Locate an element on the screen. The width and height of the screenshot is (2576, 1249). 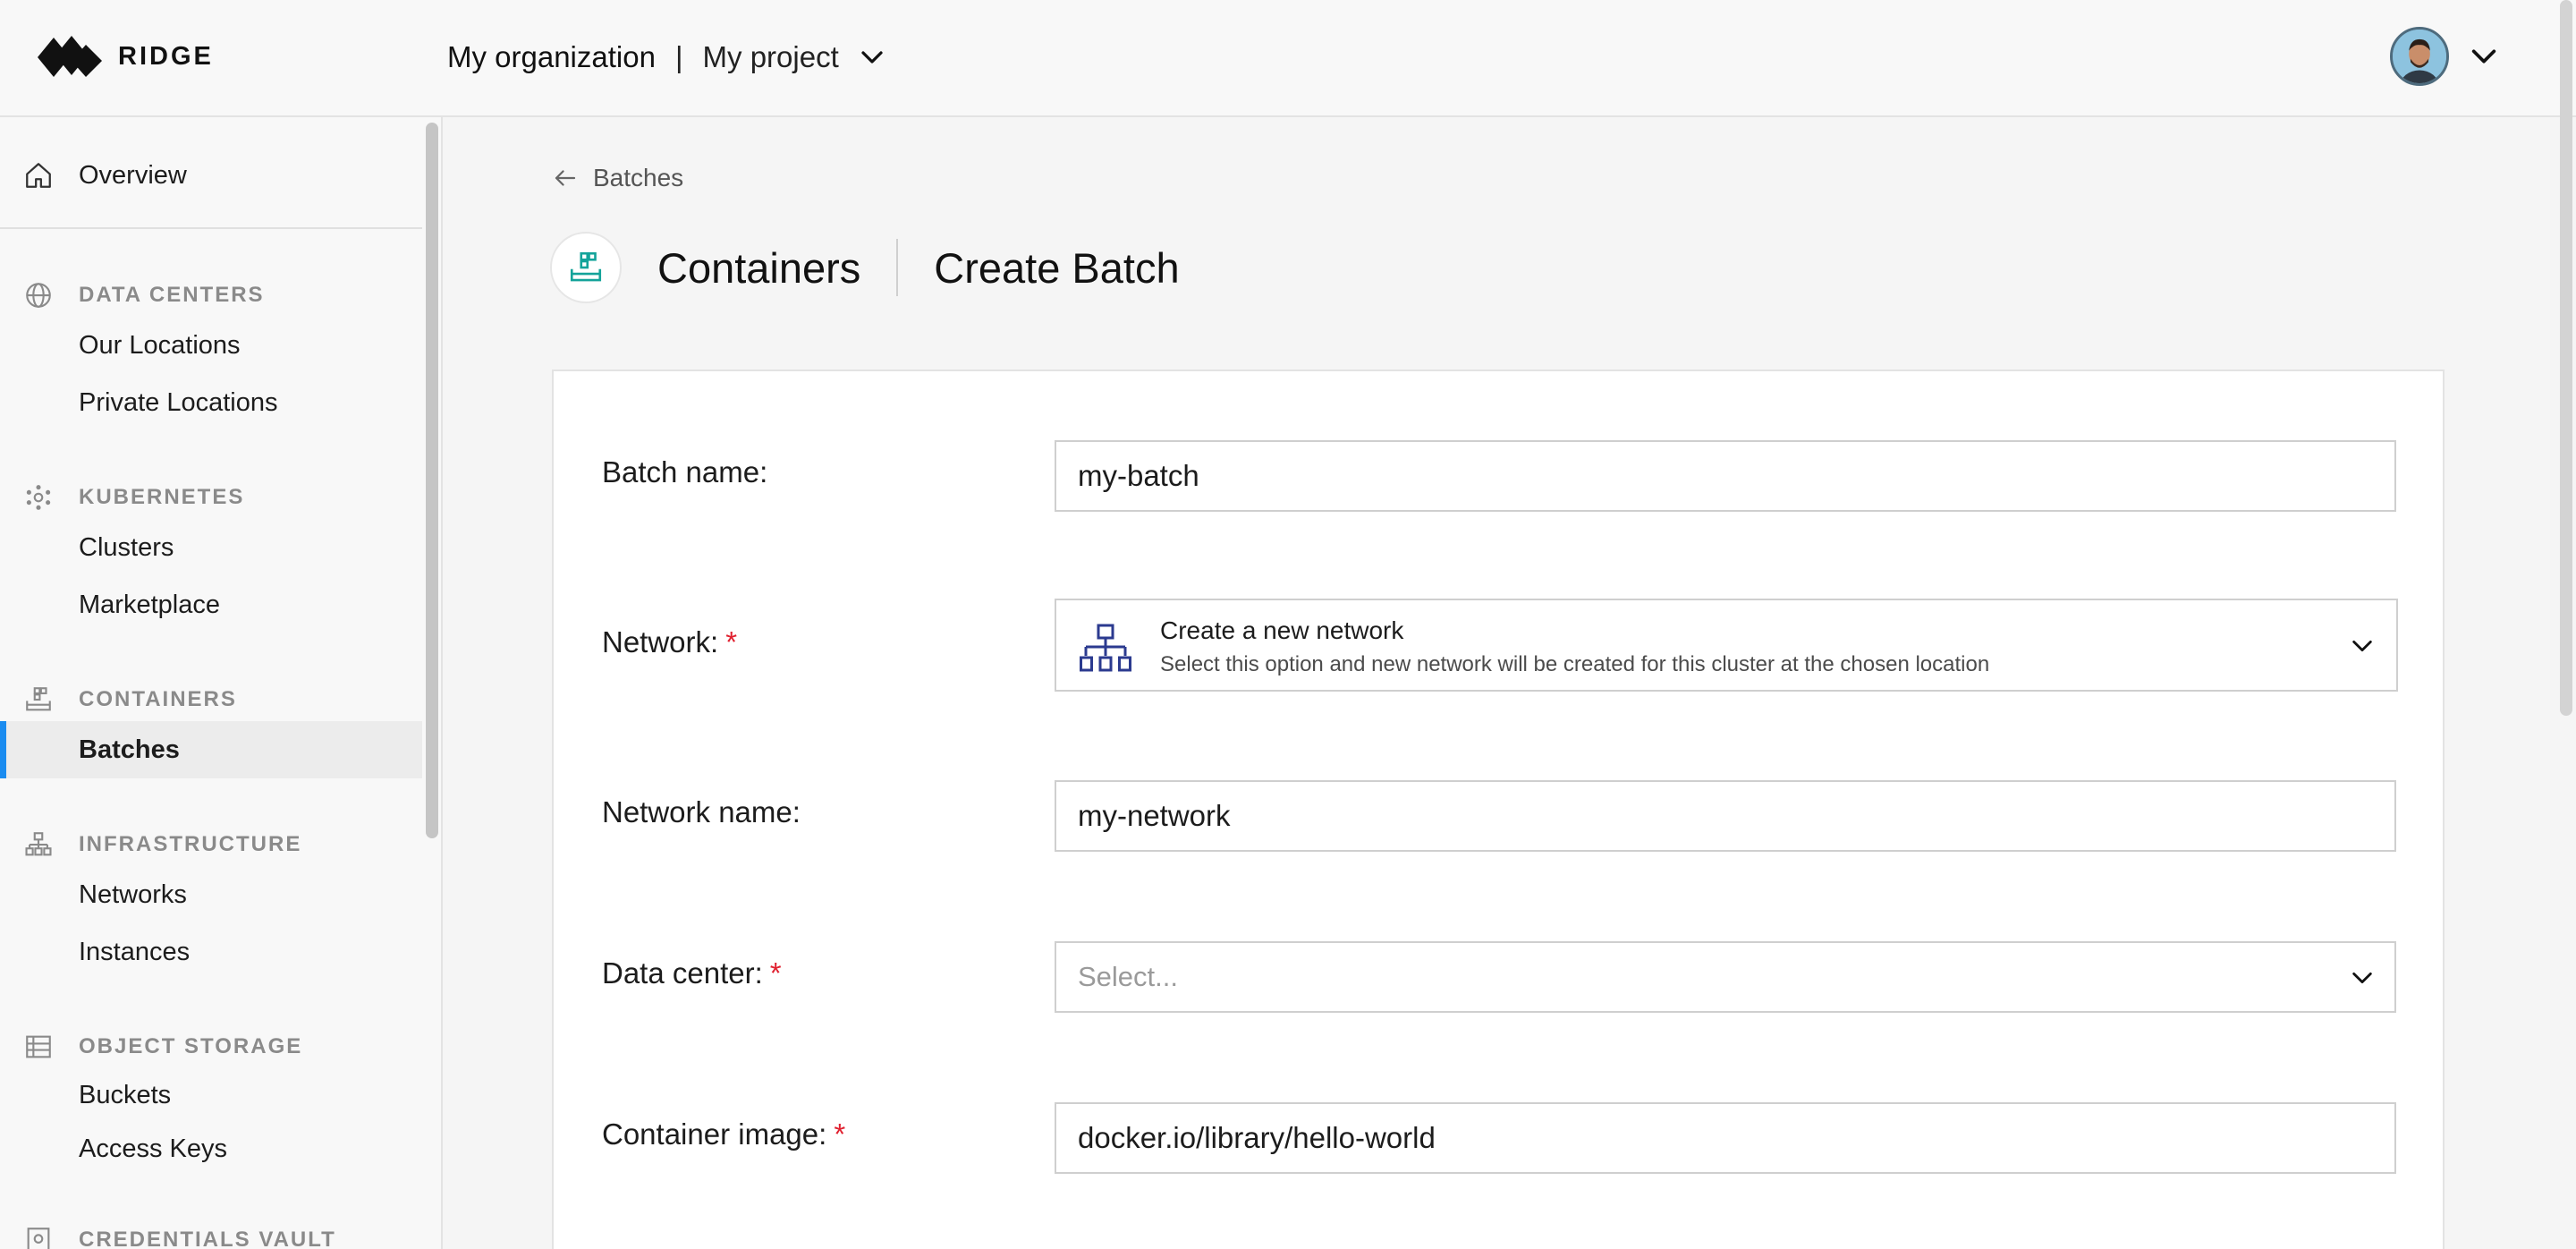
storage-icon is located at coordinates (38, 1046).